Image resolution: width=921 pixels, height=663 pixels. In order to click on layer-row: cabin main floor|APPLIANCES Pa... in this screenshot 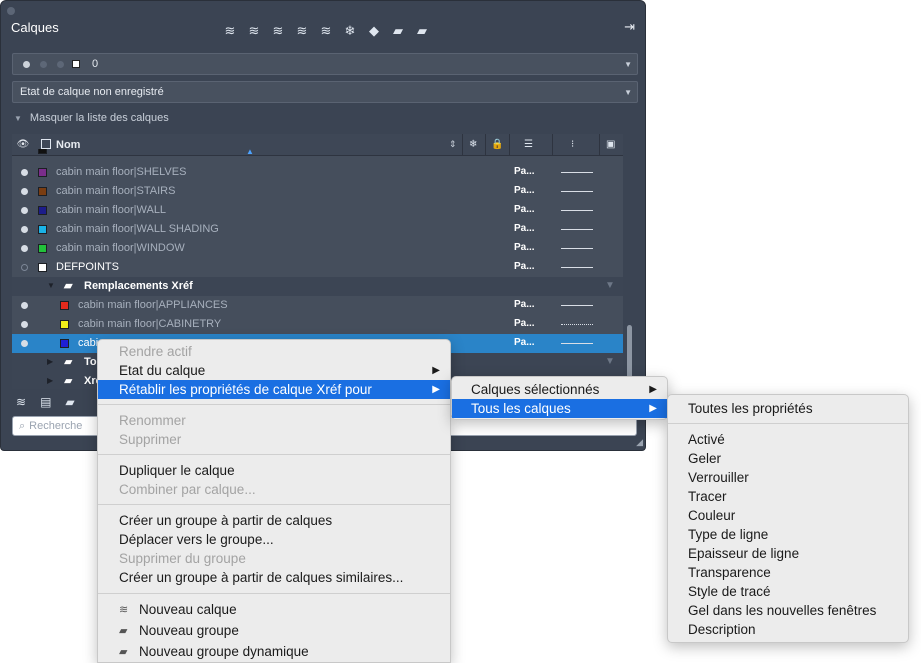, I will do `click(317, 305)`.